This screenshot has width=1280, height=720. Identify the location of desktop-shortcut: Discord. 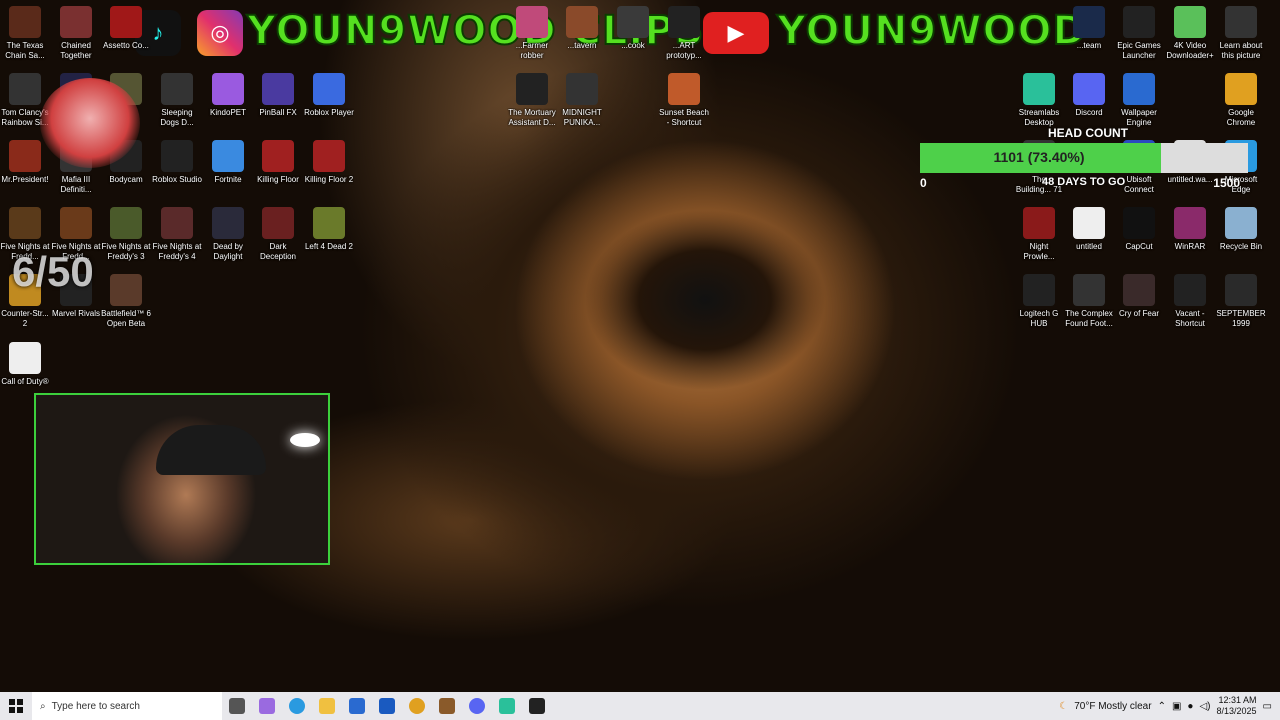
(1089, 95).